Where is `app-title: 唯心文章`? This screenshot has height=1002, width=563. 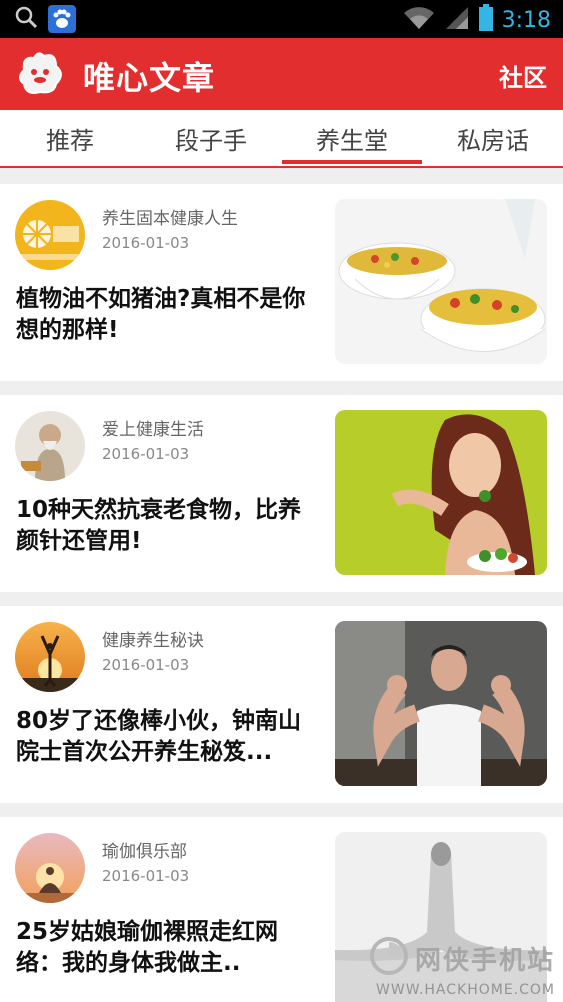 app-title: 唯心文章 is located at coordinates (149, 78).